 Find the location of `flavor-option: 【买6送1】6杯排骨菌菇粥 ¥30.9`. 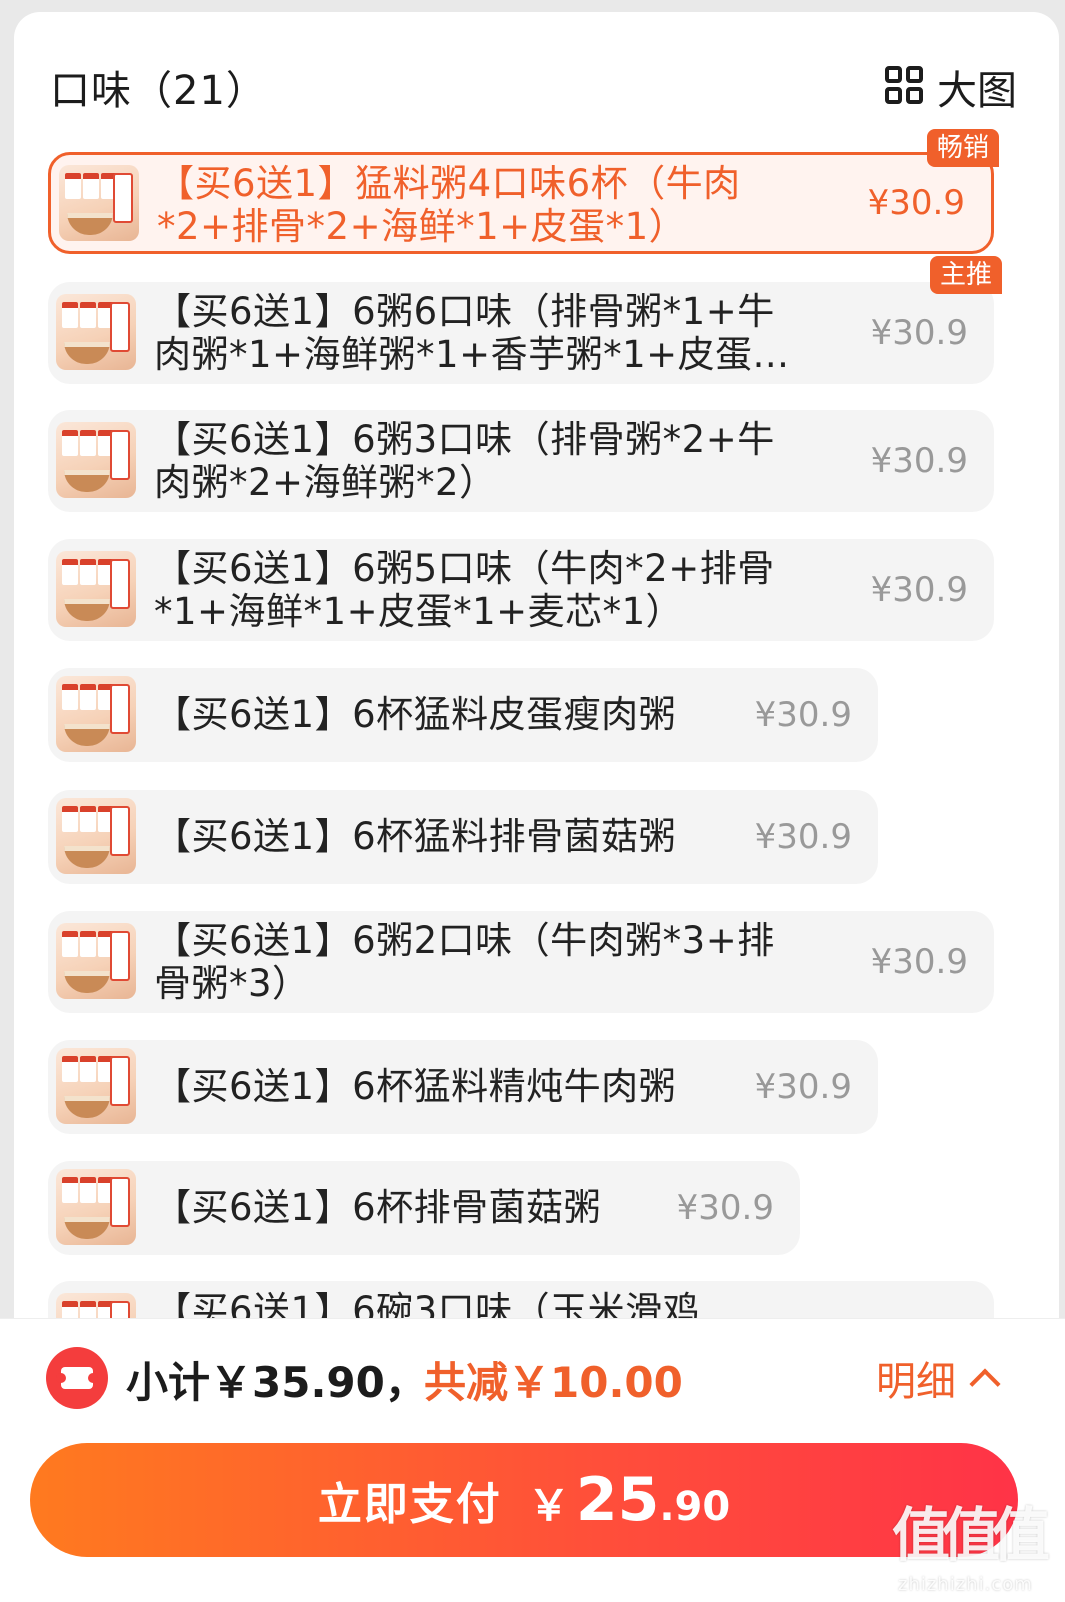

flavor-option: 【买6送1】6杯排骨菌菇粥 ¥30.9 is located at coordinates (424, 1208).